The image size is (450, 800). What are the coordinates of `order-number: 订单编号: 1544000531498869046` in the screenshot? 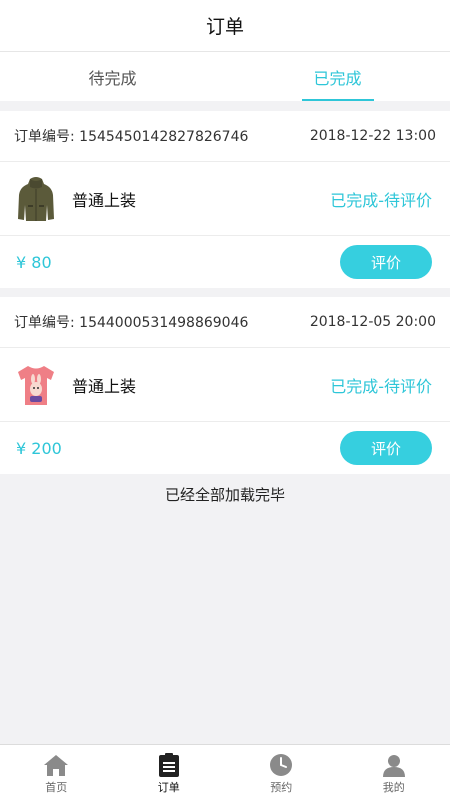 It's located at (131, 323).